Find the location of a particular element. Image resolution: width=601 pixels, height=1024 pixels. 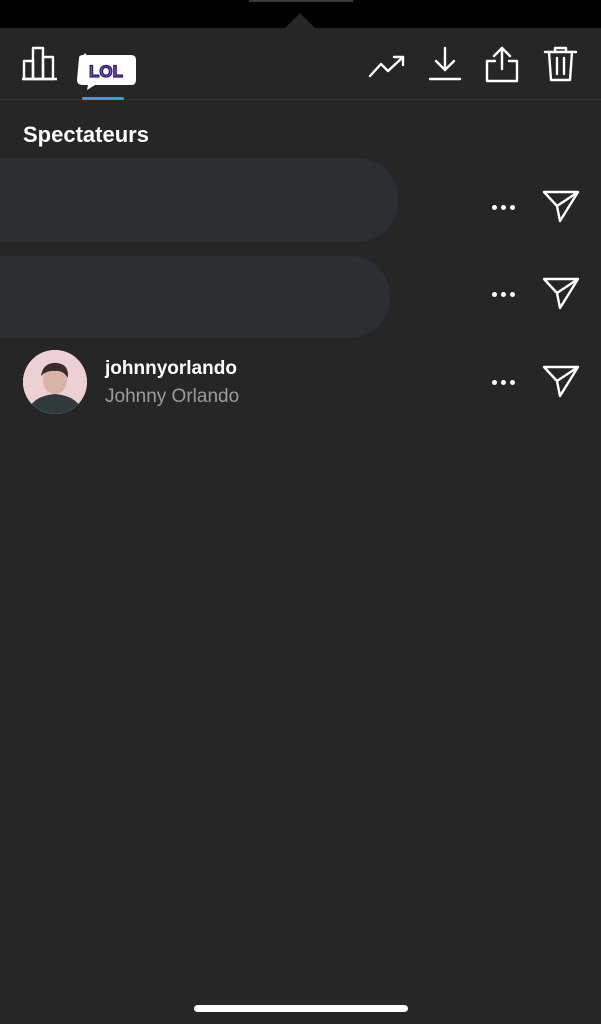

top-black-bar is located at coordinates (300, 14).